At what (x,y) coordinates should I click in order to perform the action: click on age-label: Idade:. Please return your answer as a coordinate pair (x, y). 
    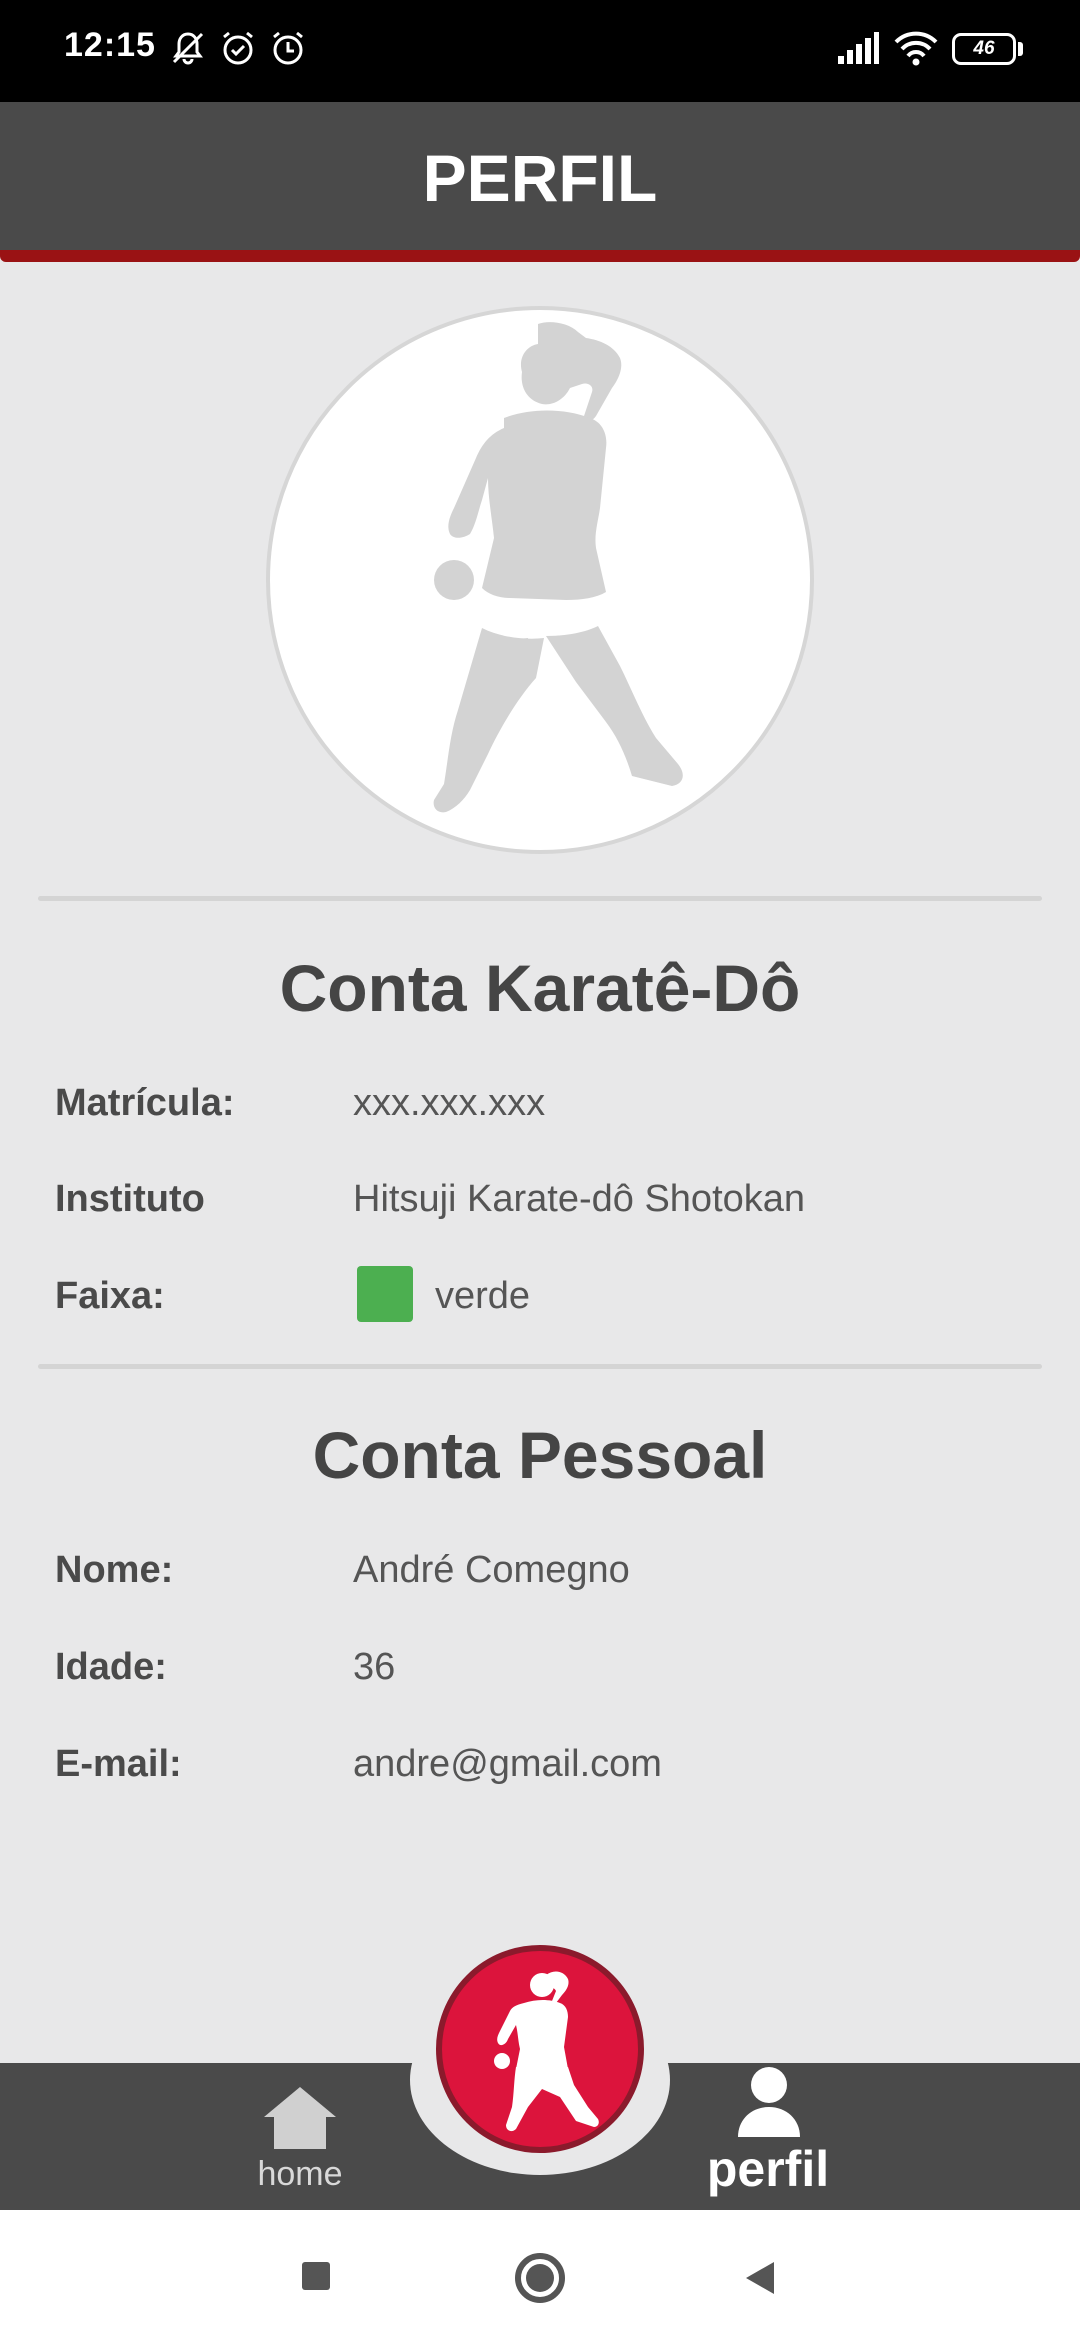
    Looking at the image, I should click on (111, 1667).